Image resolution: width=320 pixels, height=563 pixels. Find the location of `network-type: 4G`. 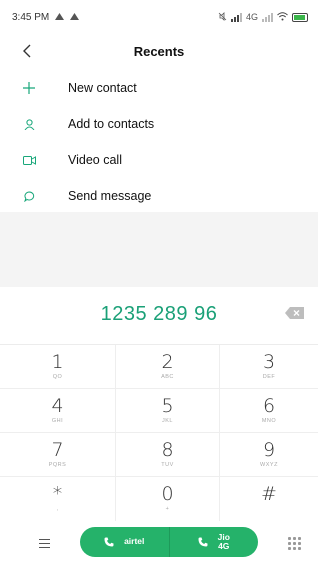

network-type: 4G is located at coordinates (251, 17).